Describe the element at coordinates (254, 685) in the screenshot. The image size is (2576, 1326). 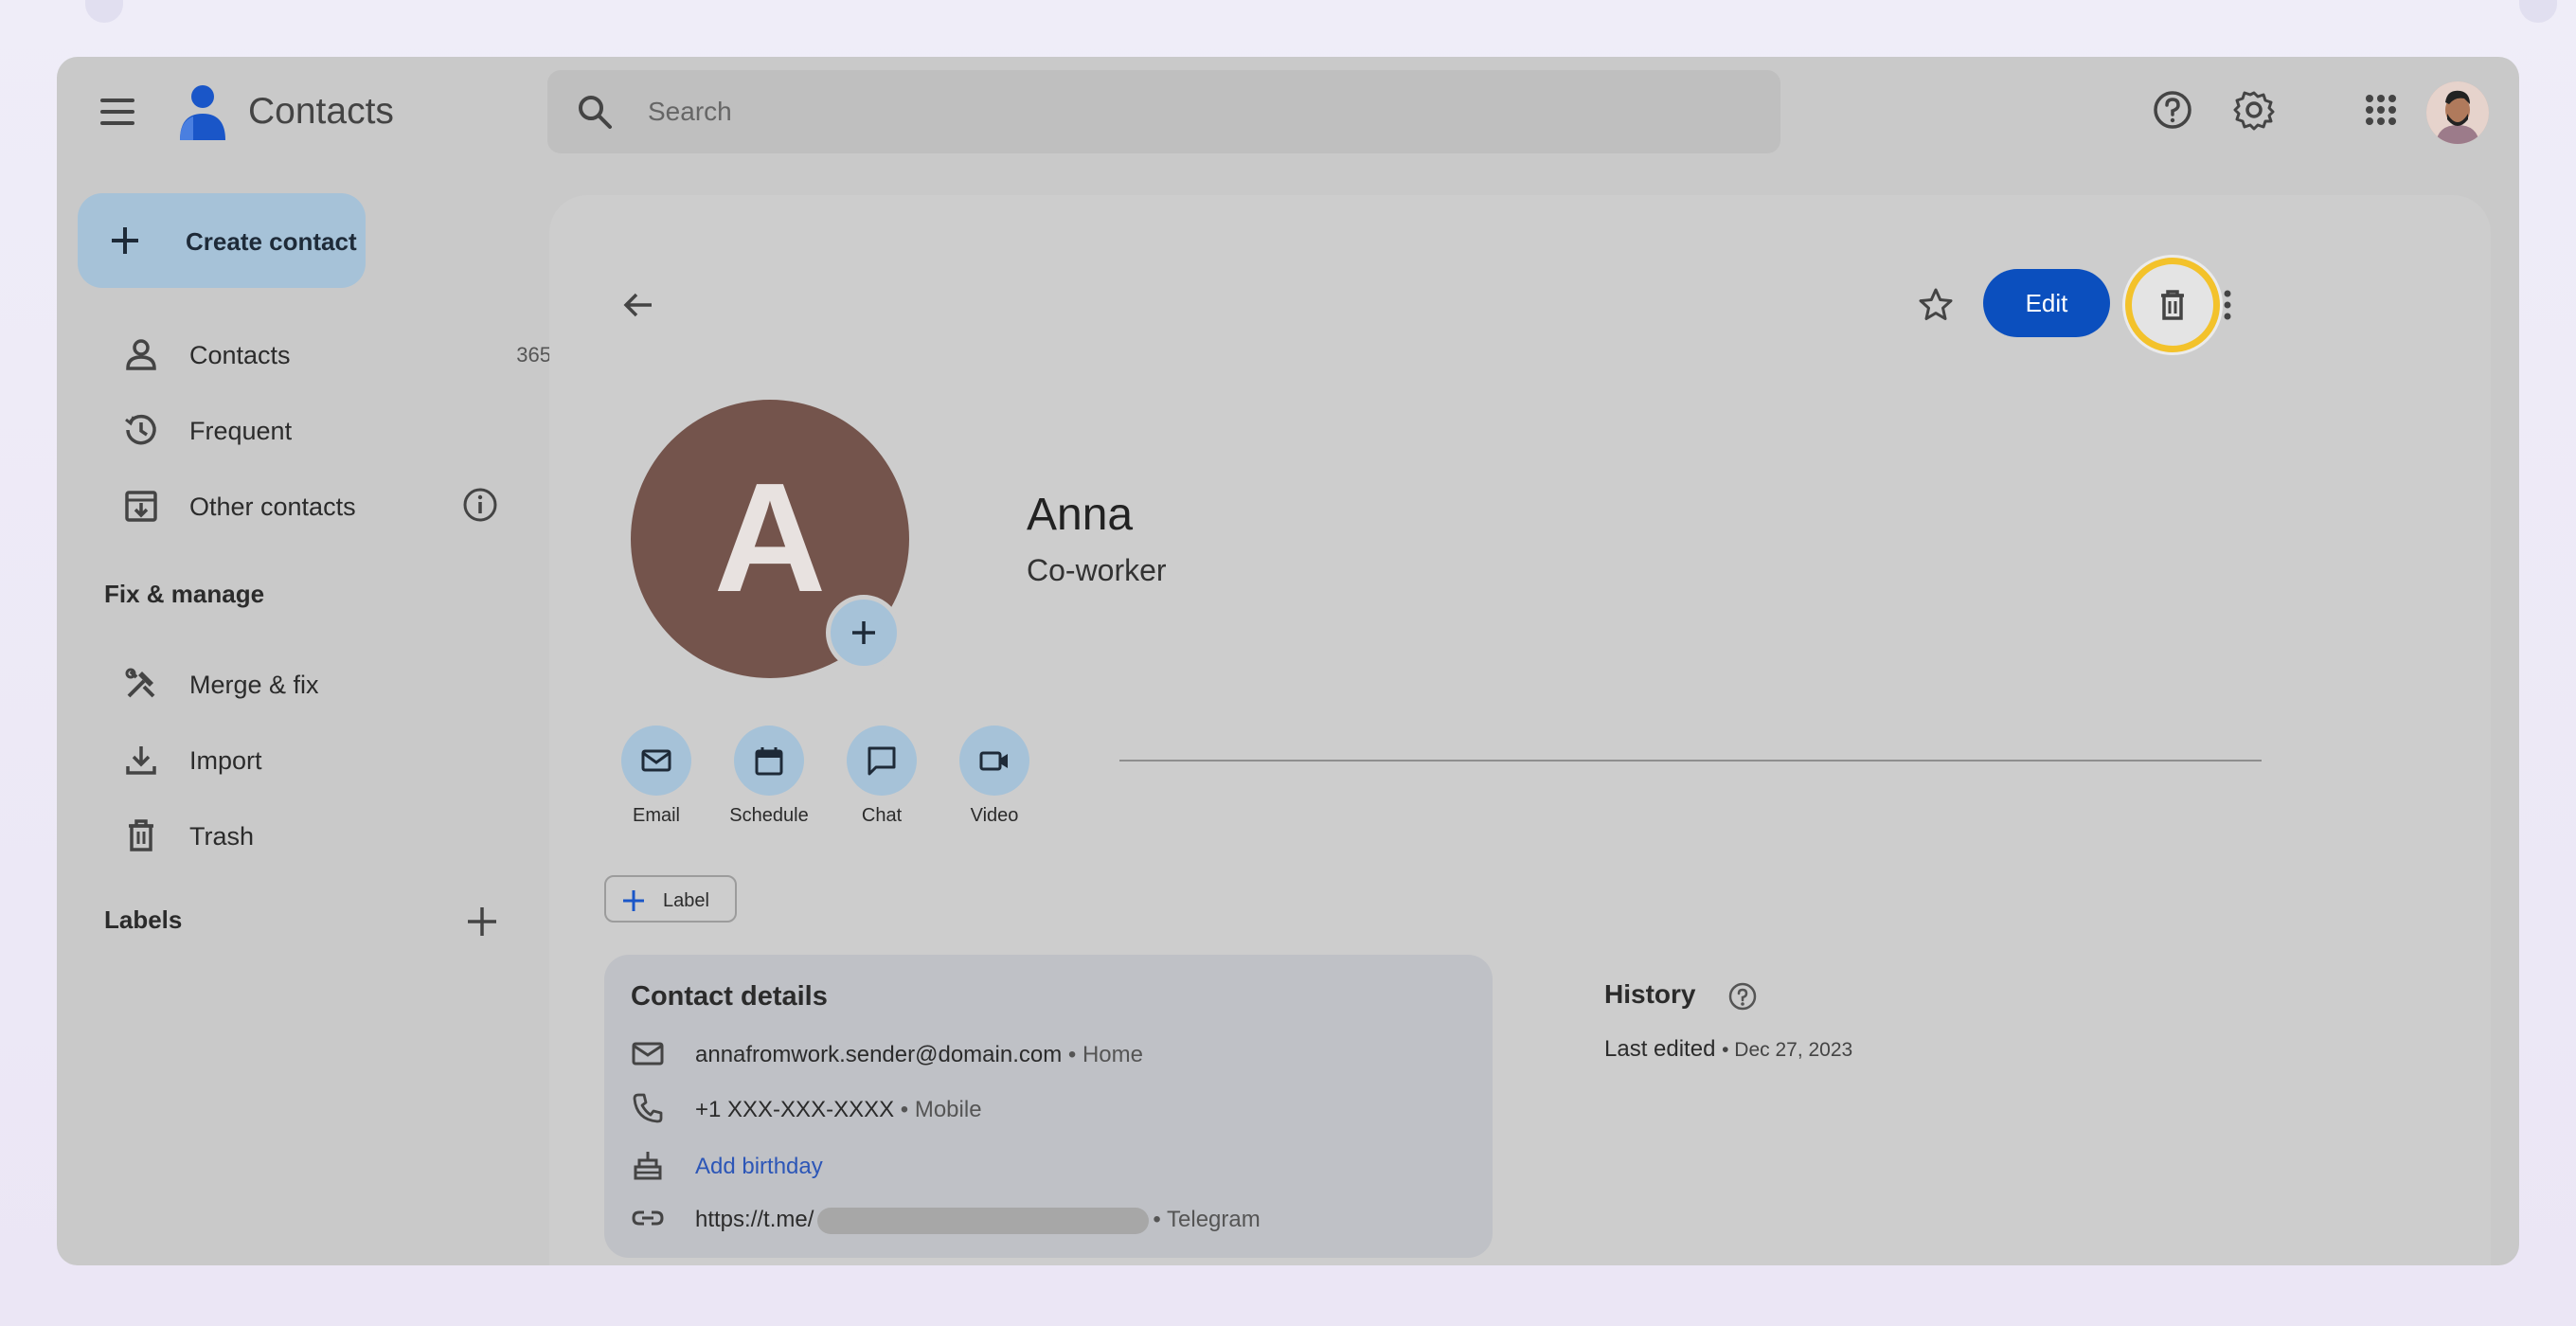
I see `sidebar-item-label: Merge & fix` at that location.